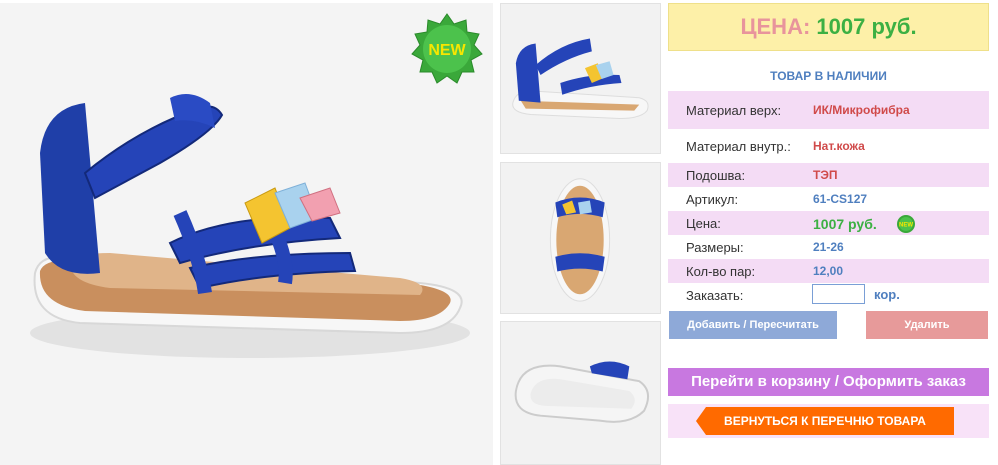 This screenshot has width=998, height=465. What do you see at coordinates (927, 325) in the screenshot?
I see `delete-button: Удалить` at bounding box center [927, 325].